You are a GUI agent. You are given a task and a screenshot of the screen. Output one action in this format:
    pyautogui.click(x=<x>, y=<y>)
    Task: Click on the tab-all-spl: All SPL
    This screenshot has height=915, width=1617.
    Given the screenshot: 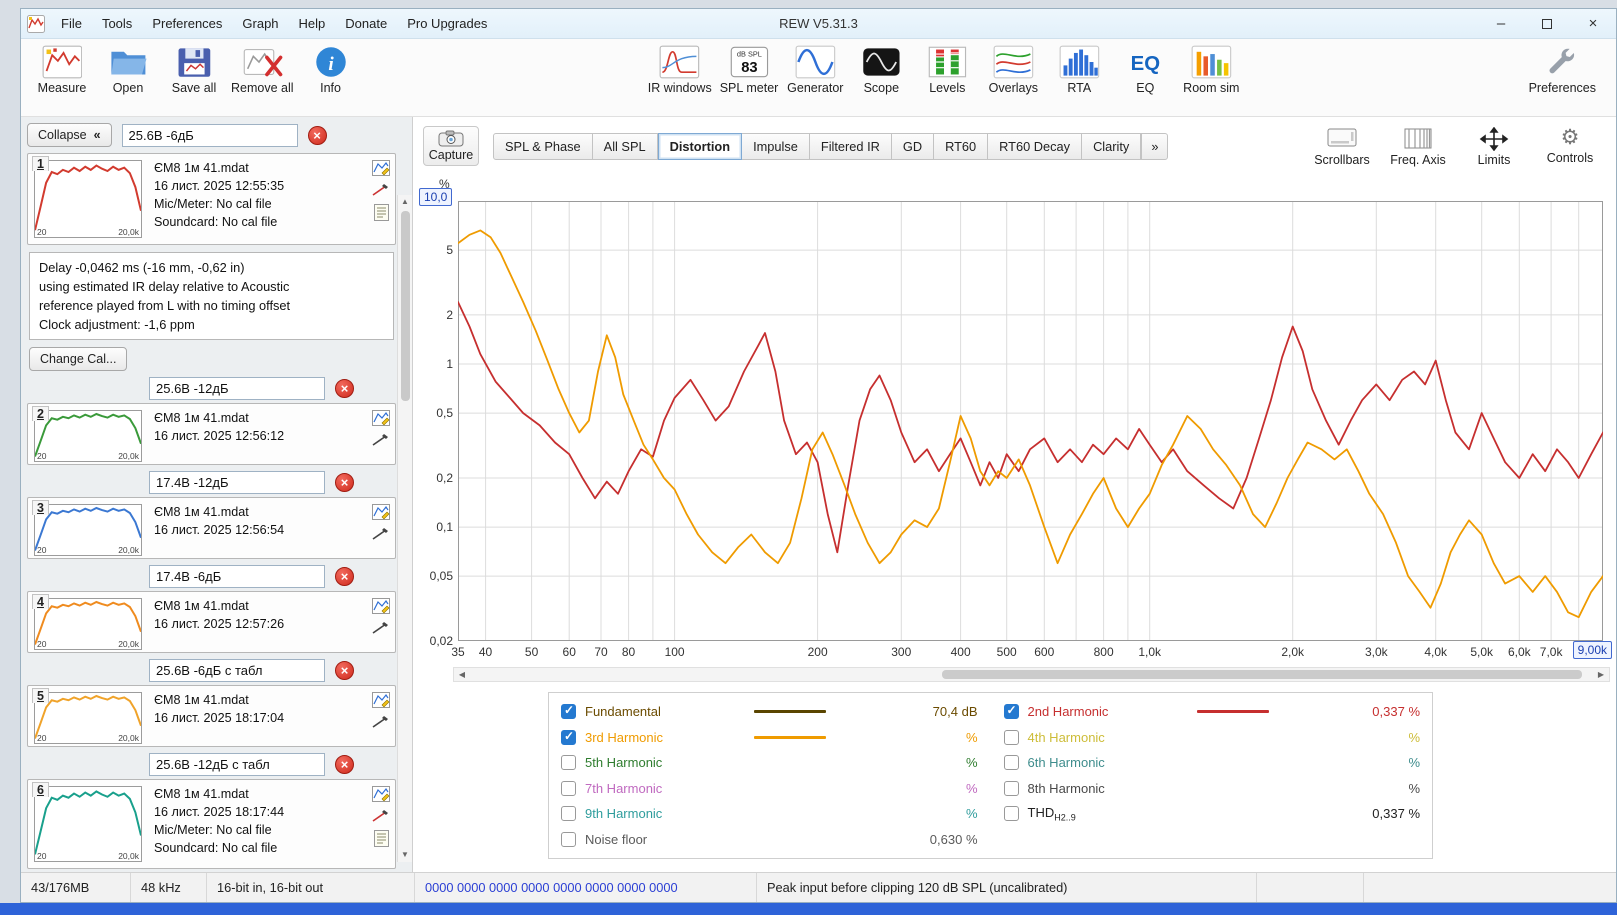 What is the action you would take?
    pyautogui.click(x=625, y=146)
    